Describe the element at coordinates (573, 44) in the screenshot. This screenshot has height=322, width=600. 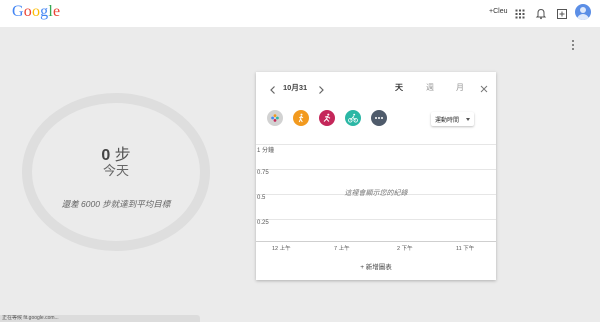
I see `more-options-icon` at that location.